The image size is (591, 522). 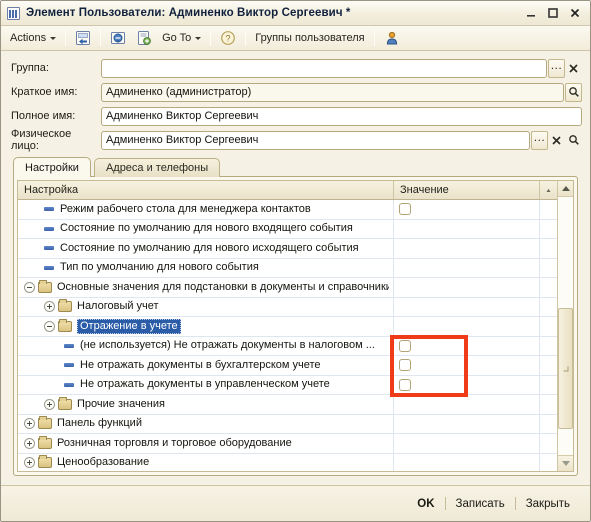 I want to click on scroll-down-button, so click(x=565, y=463).